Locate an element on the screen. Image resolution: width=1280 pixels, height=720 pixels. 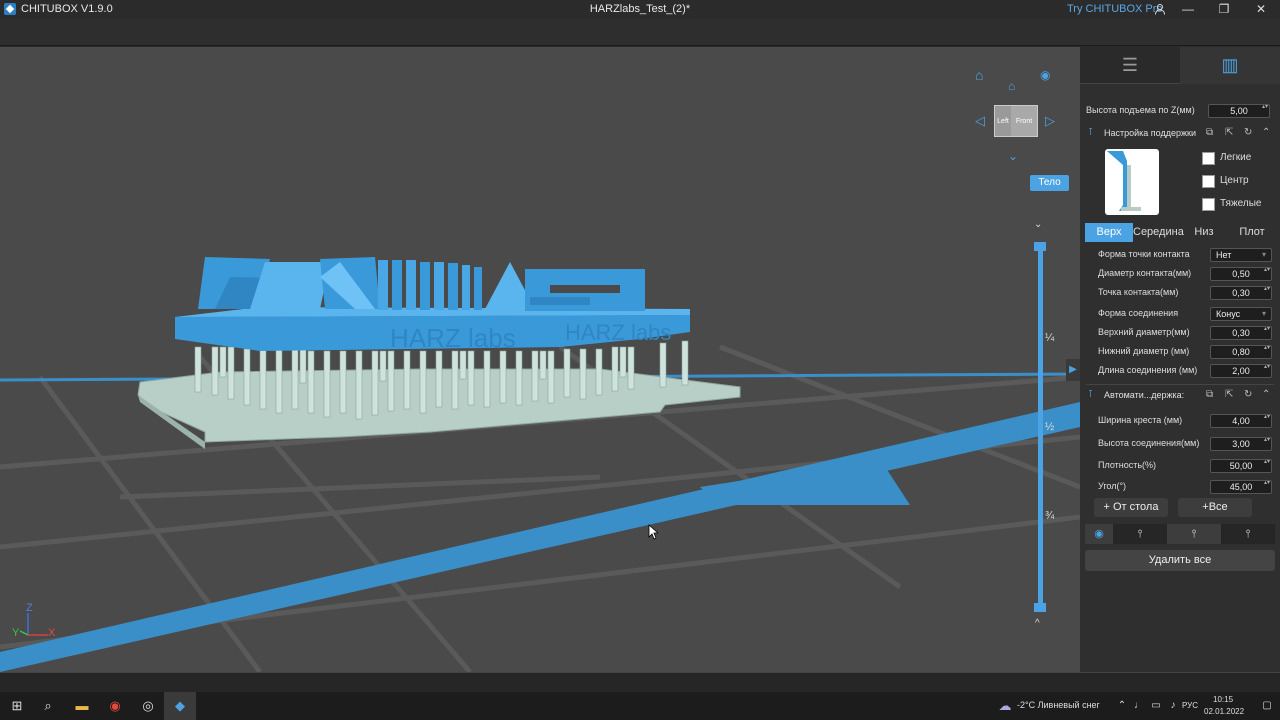
volume-icon: ♪ is located at coordinates (1173, 706).